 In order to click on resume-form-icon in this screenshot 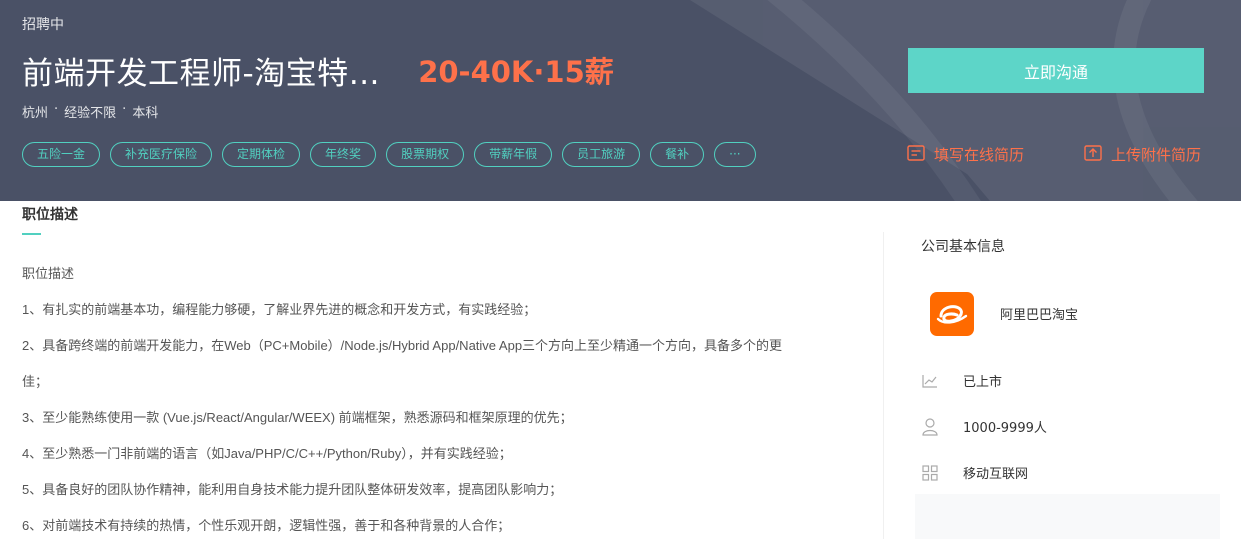, I will do `click(916, 154)`.